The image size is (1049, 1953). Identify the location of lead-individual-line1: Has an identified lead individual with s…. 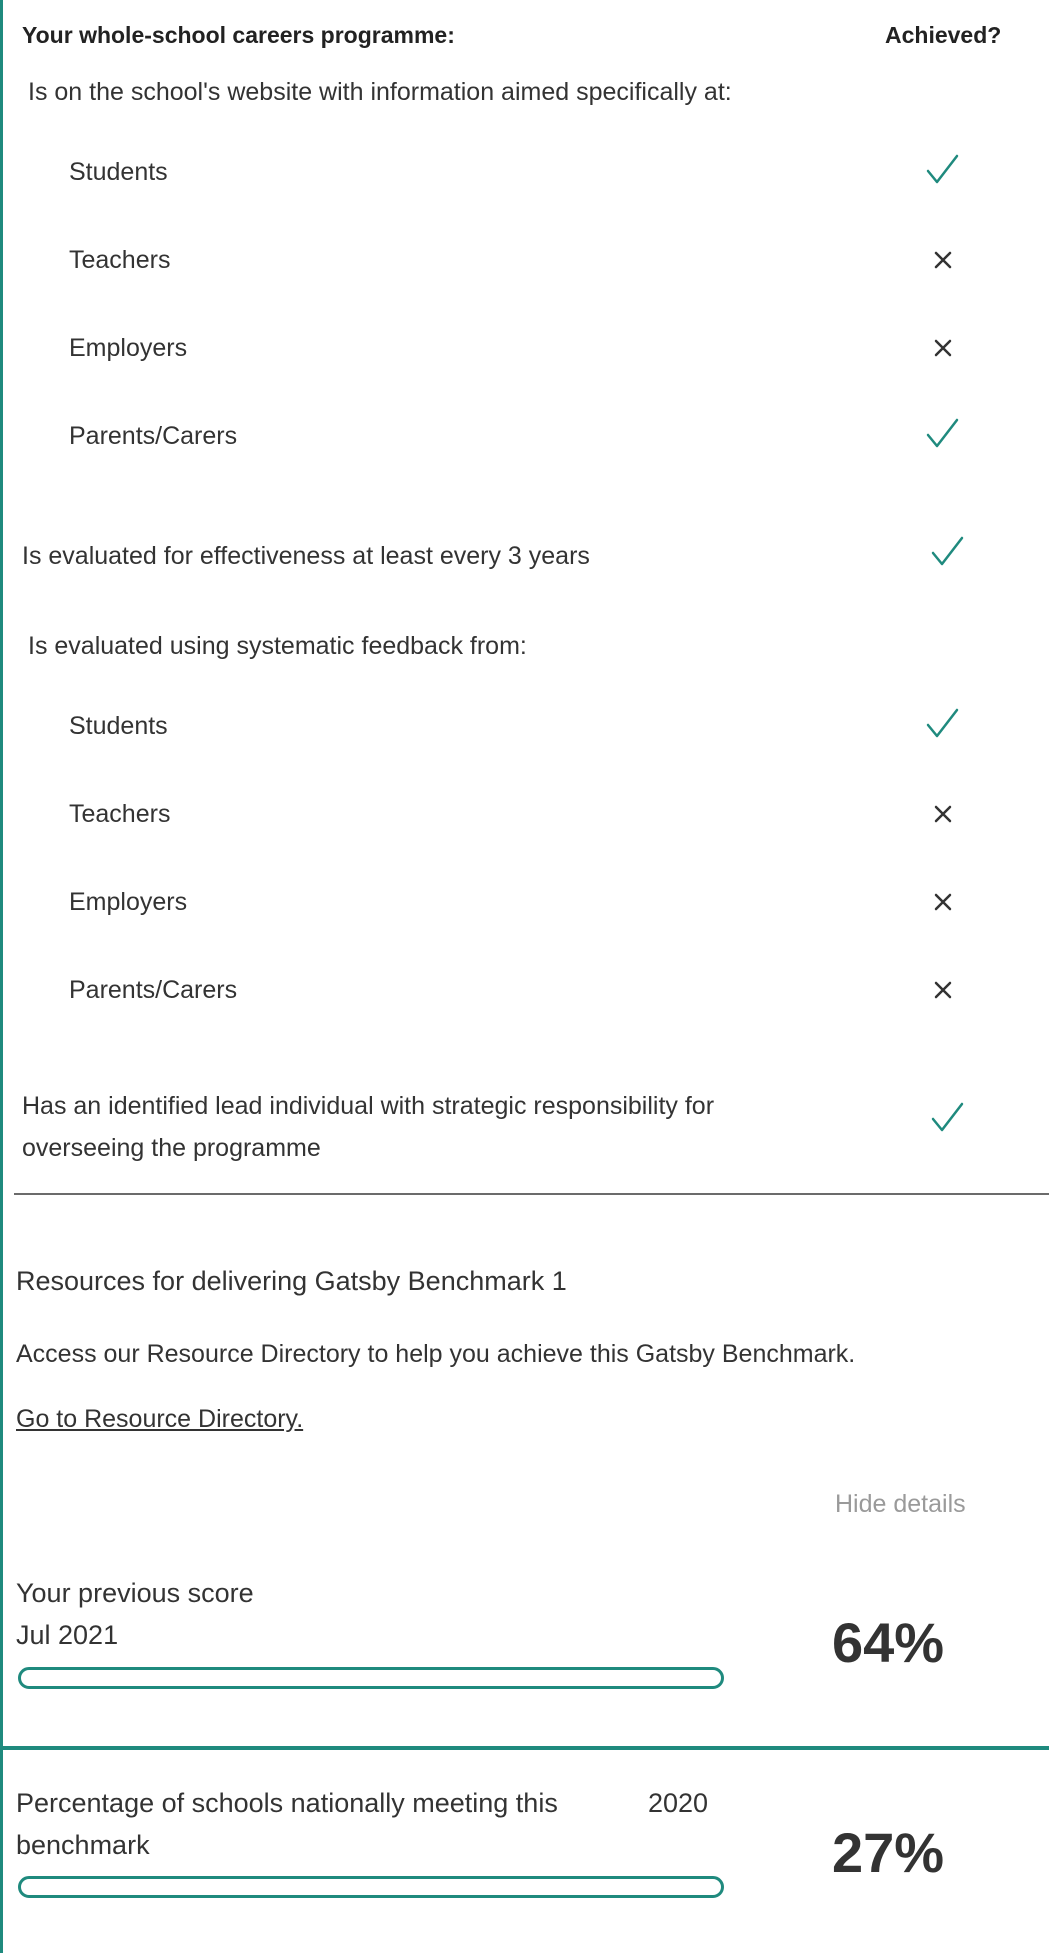
(368, 1106).